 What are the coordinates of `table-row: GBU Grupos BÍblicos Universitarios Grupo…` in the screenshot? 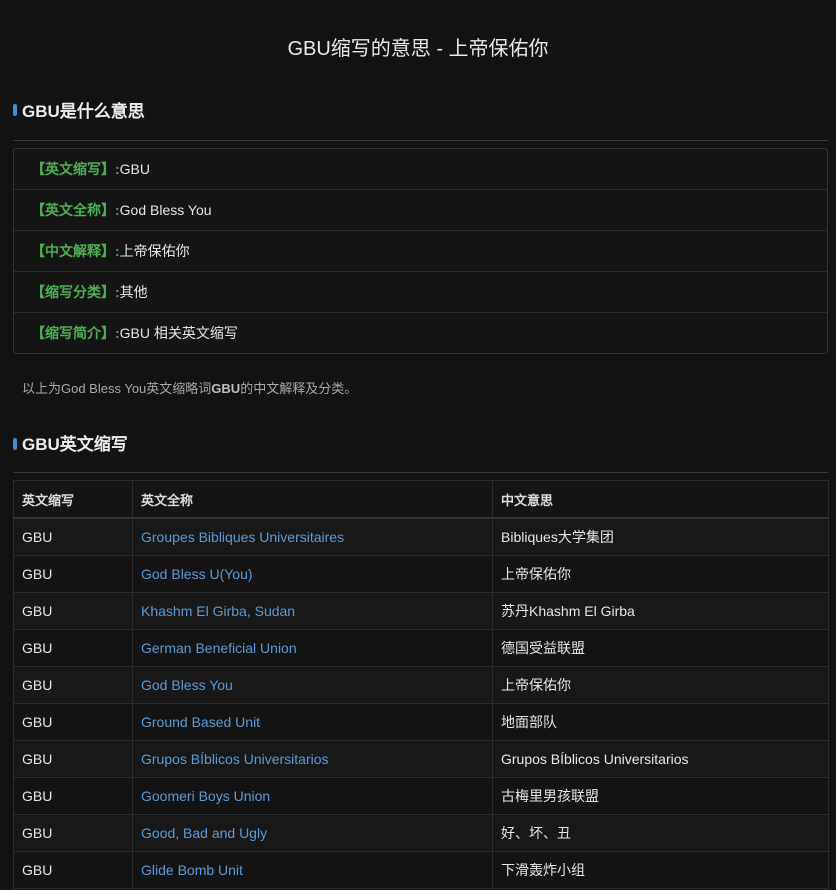 It's located at (421, 759).